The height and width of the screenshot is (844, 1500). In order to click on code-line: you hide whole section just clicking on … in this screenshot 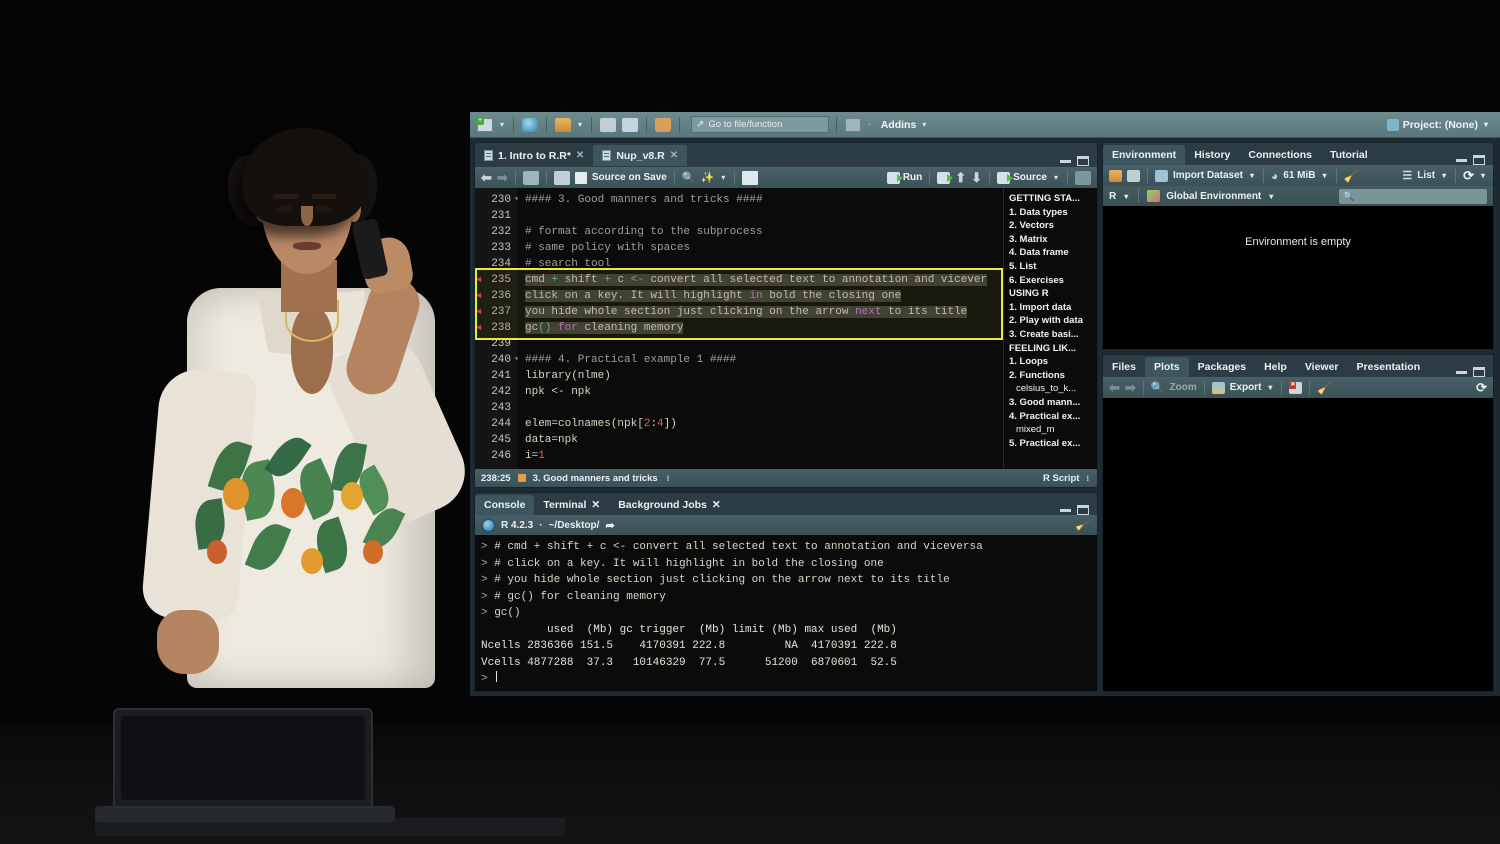, I will do `click(760, 312)`.